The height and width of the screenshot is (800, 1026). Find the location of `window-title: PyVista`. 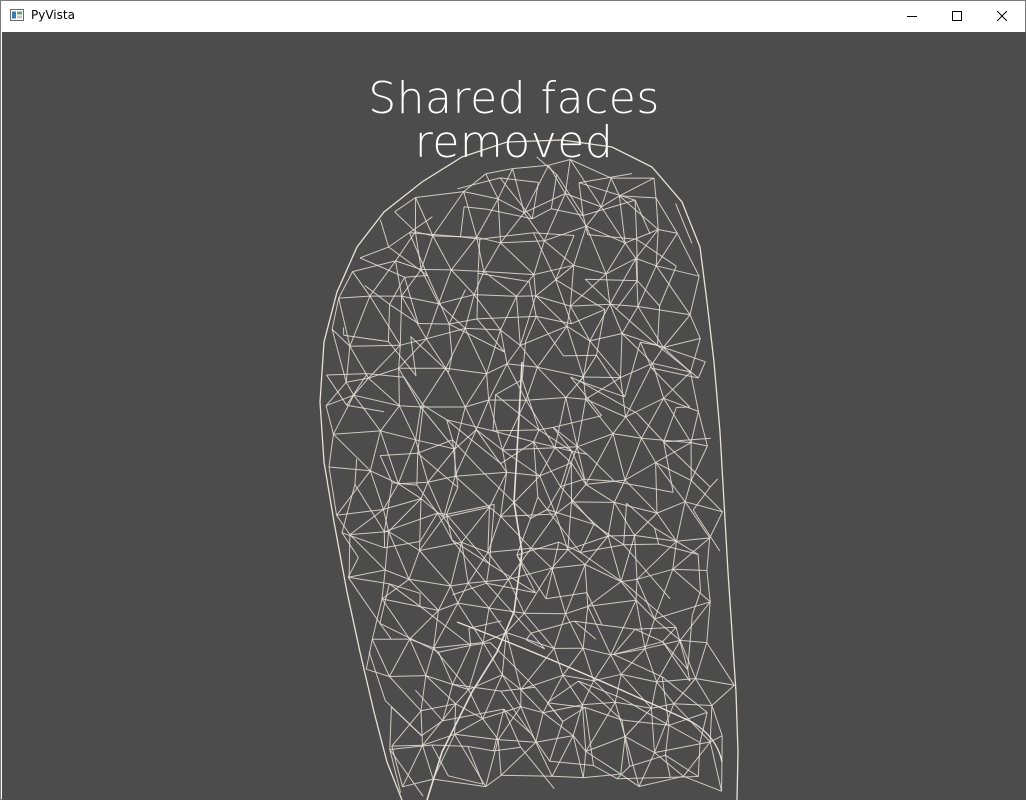

window-title: PyVista is located at coordinates (53, 15).